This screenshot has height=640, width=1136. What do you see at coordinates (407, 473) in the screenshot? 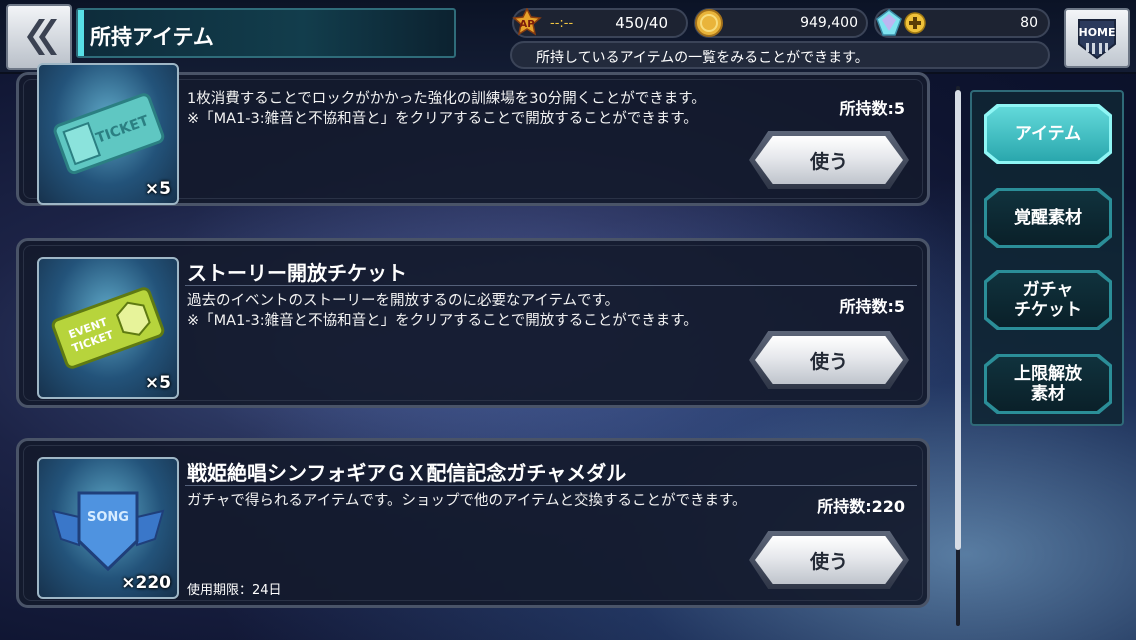
I see `item-name: 戦姫絶唱シンフォギアＧＸ配信記念ガチャメダル` at bounding box center [407, 473].